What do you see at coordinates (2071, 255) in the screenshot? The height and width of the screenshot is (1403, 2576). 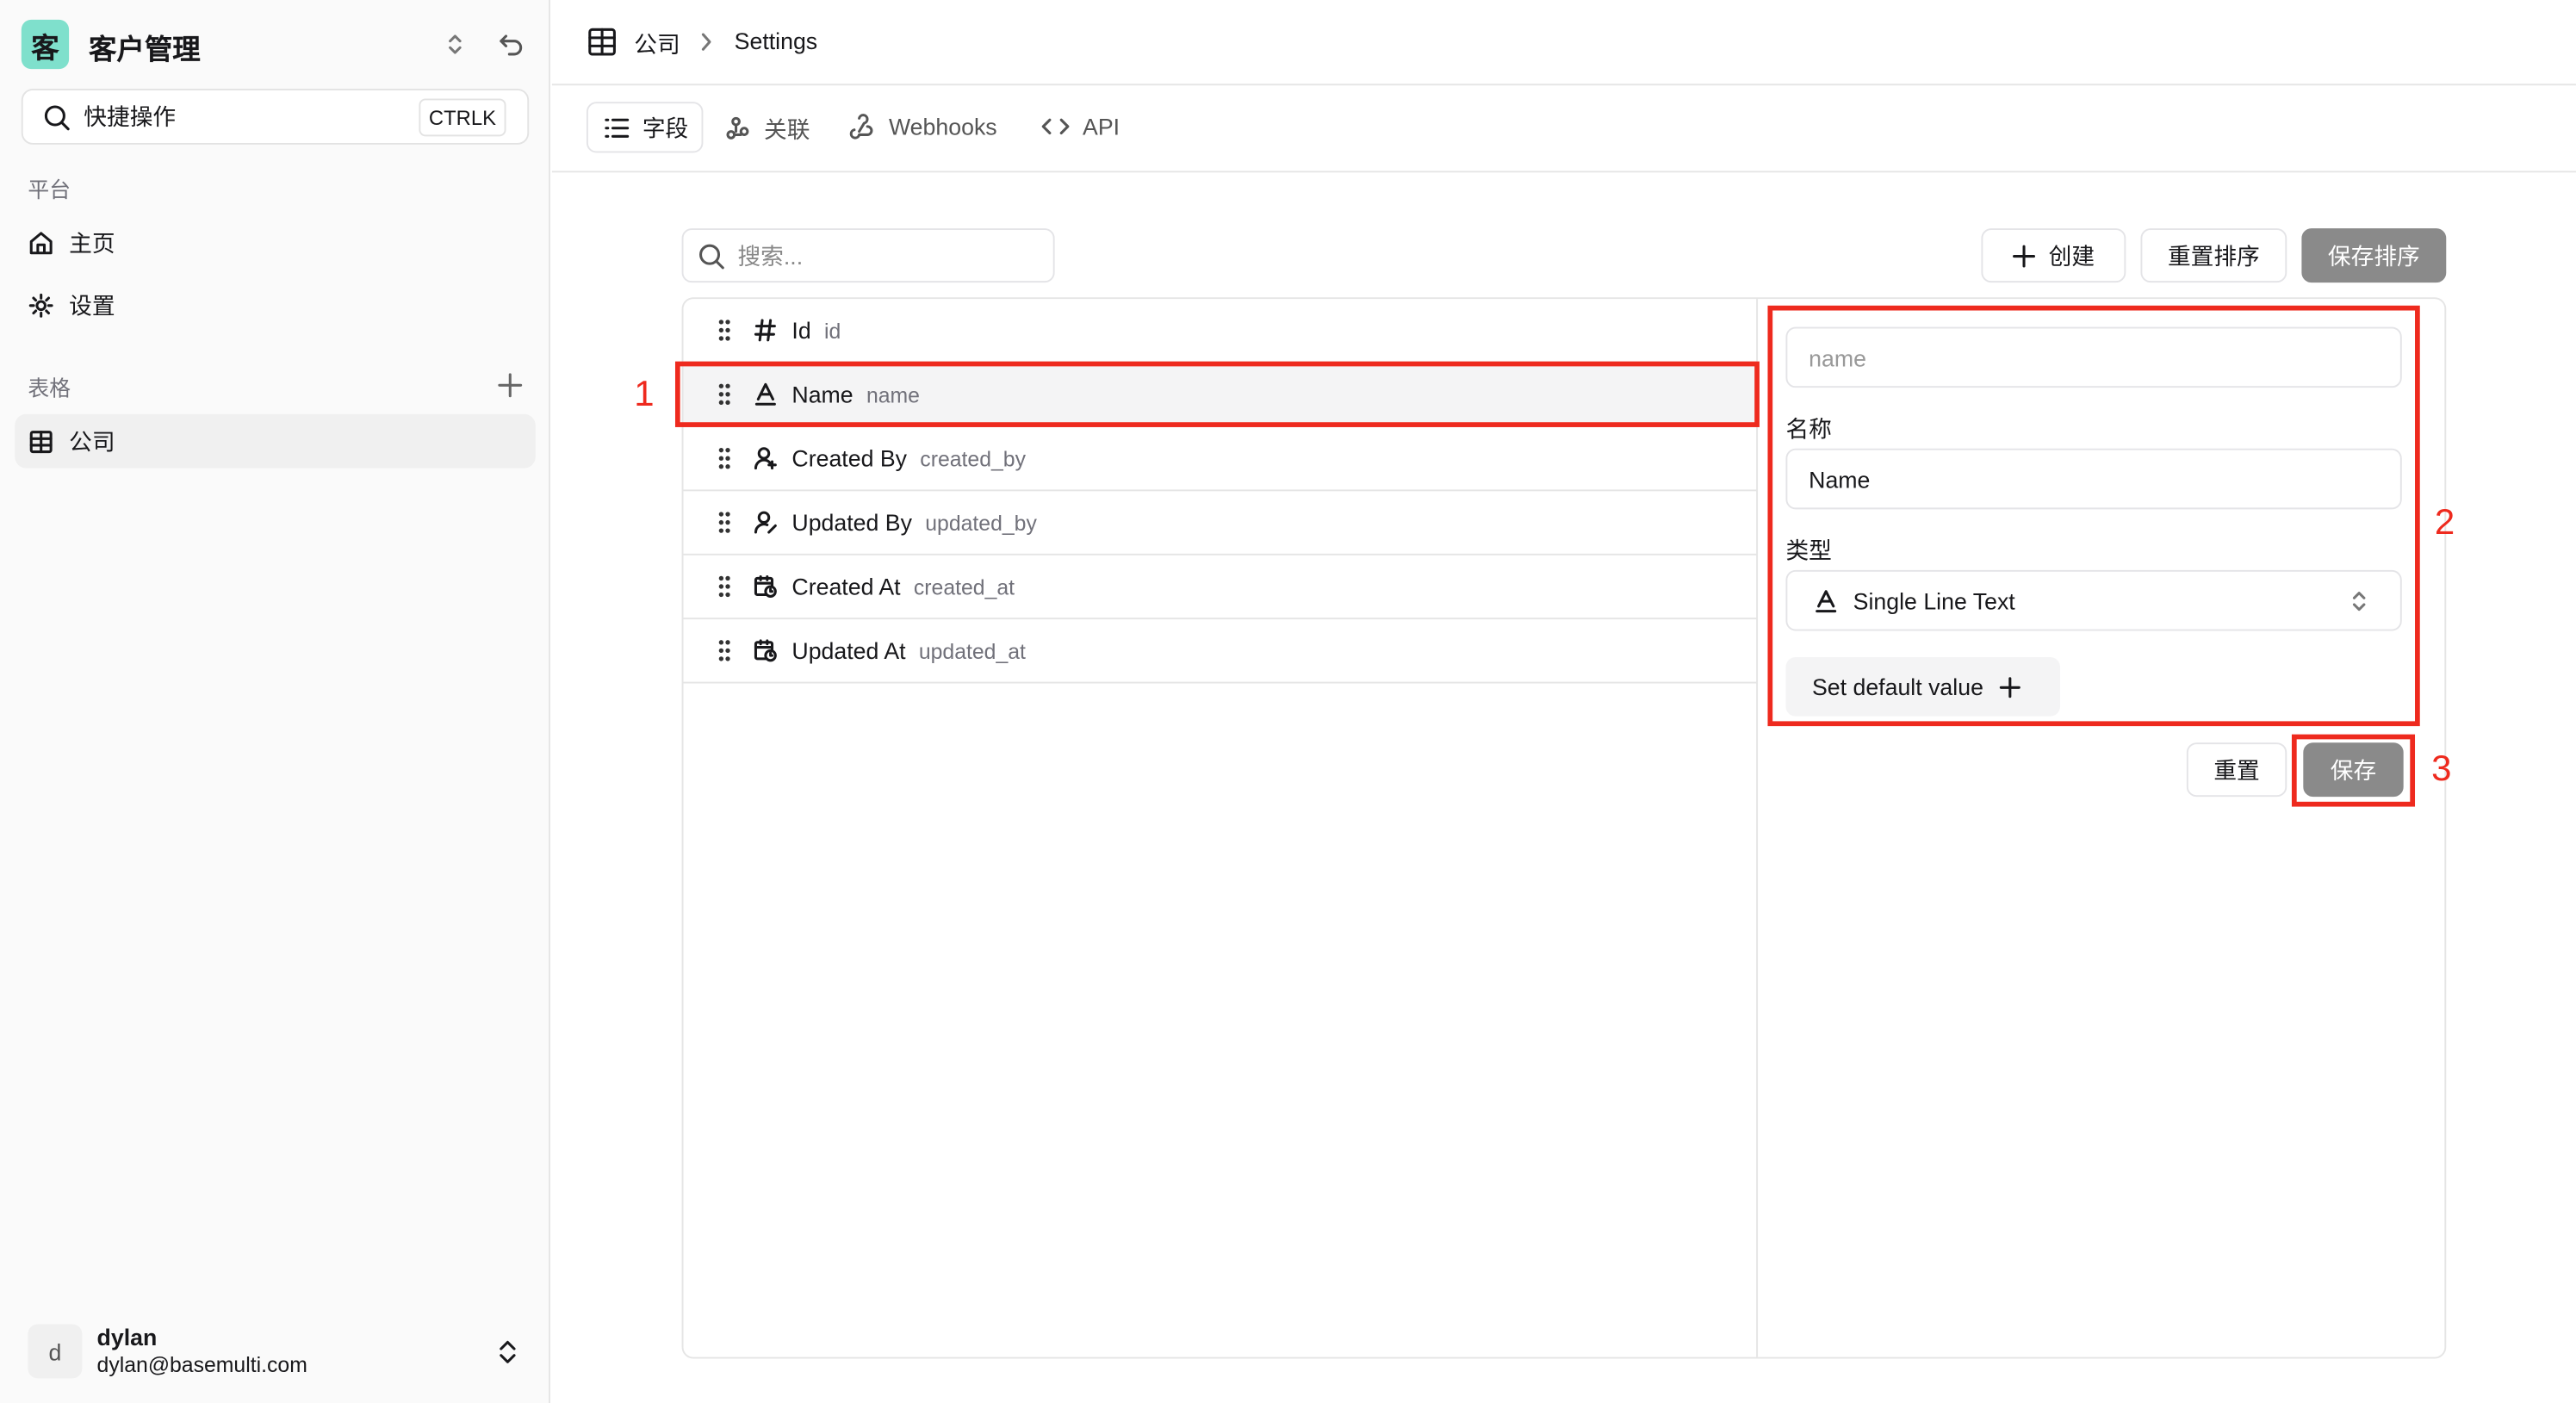 I see `button-label: 创建` at bounding box center [2071, 255].